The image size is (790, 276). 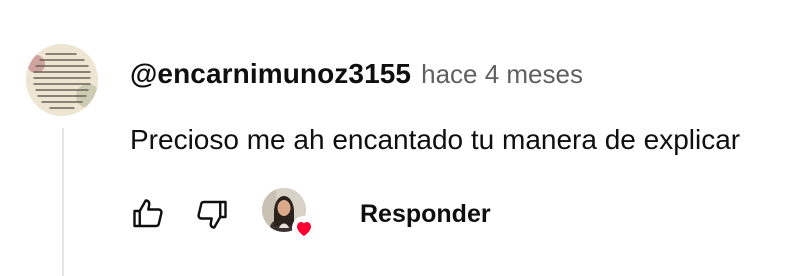 I want to click on like-button, so click(x=148, y=214).